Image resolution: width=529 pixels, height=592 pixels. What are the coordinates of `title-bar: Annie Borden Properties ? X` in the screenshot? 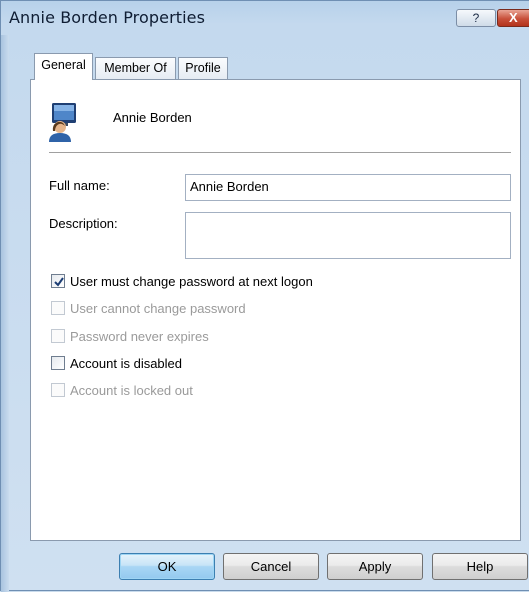 It's located at (265, 18).